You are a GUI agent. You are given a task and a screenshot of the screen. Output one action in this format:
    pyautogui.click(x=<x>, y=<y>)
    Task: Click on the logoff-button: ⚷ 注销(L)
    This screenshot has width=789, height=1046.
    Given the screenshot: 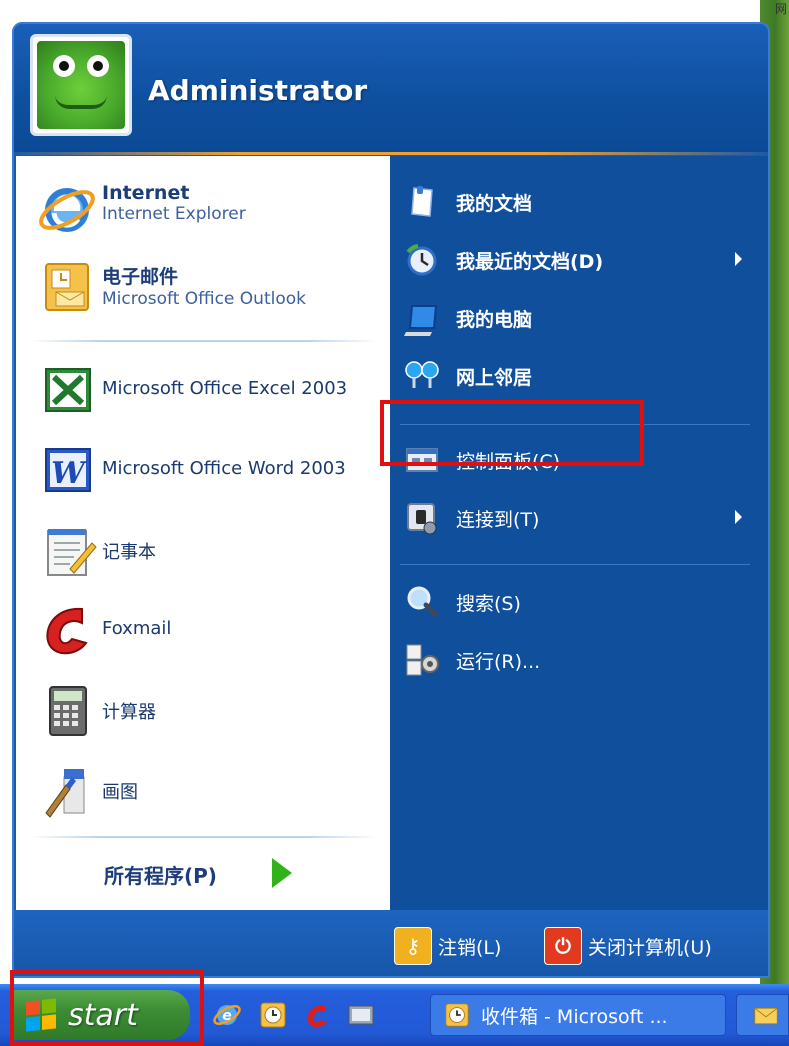 What is the action you would take?
    pyautogui.click(x=447, y=946)
    